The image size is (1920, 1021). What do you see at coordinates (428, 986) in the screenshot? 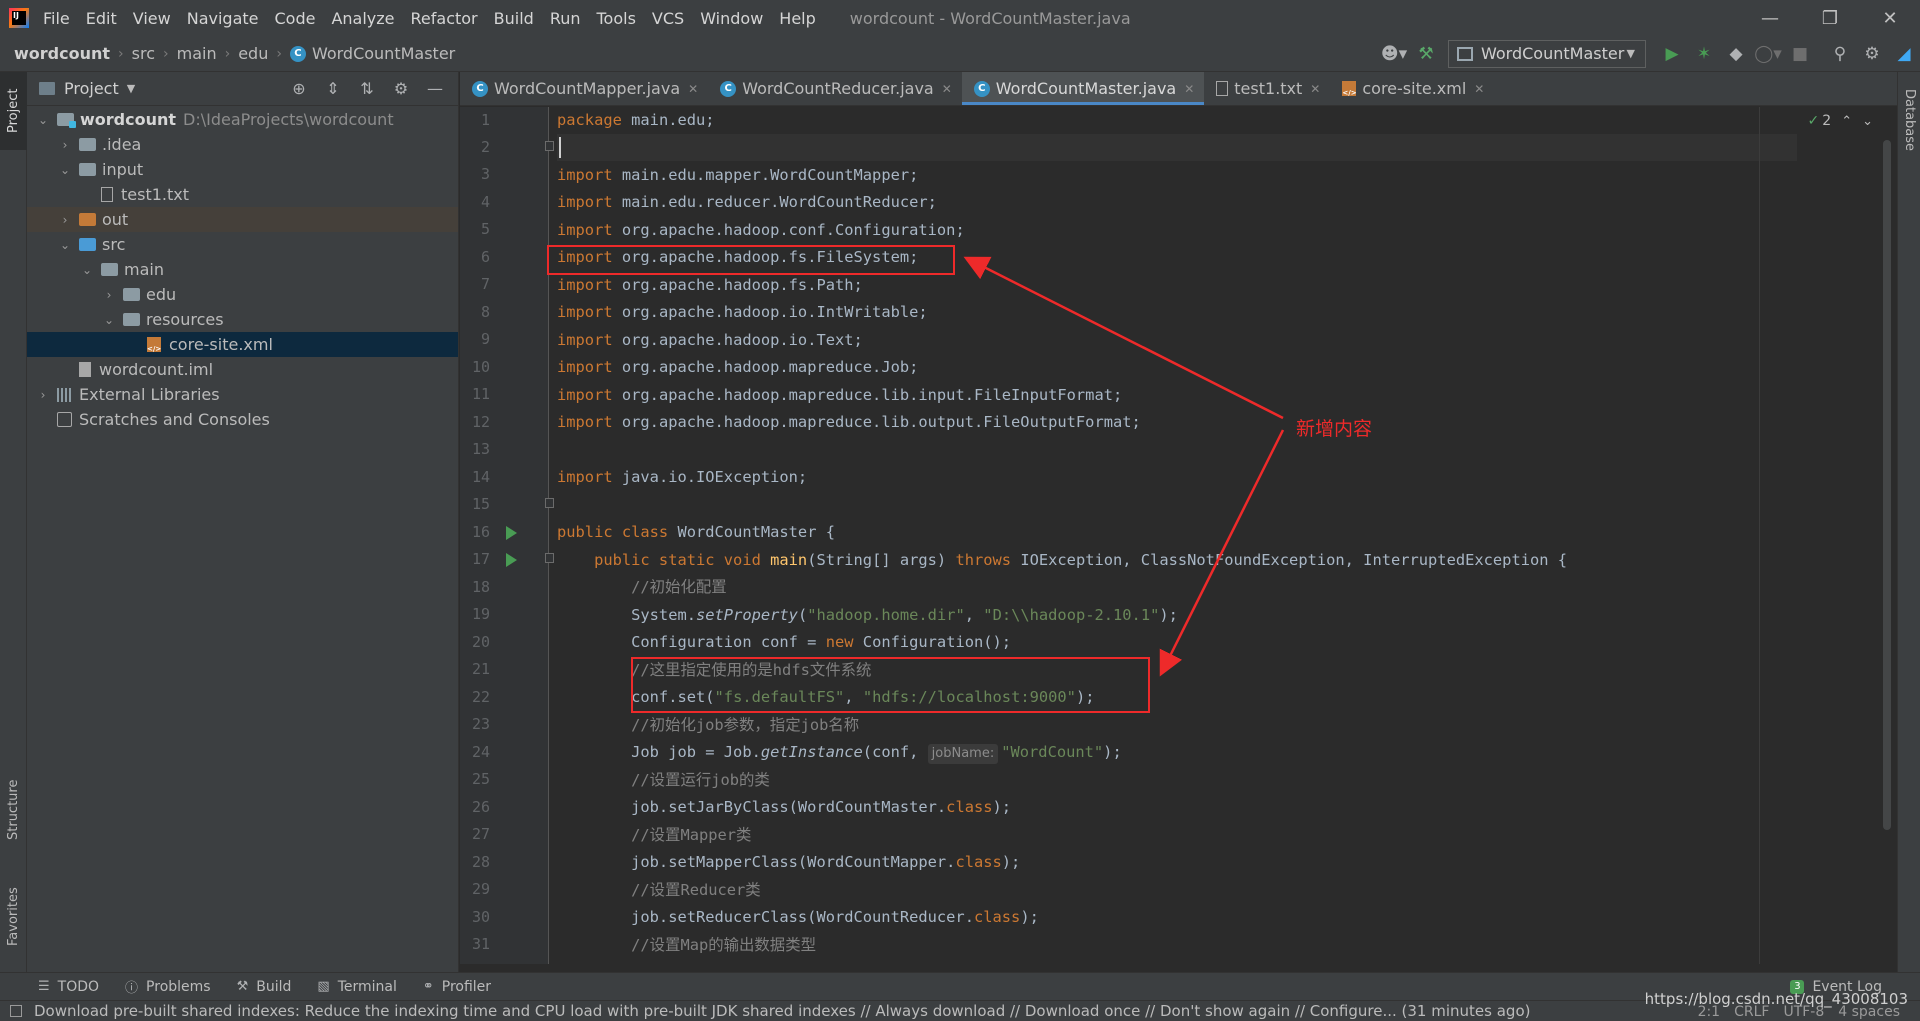
I see `profiler-icon: ⚭` at bounding box center [428, 986].